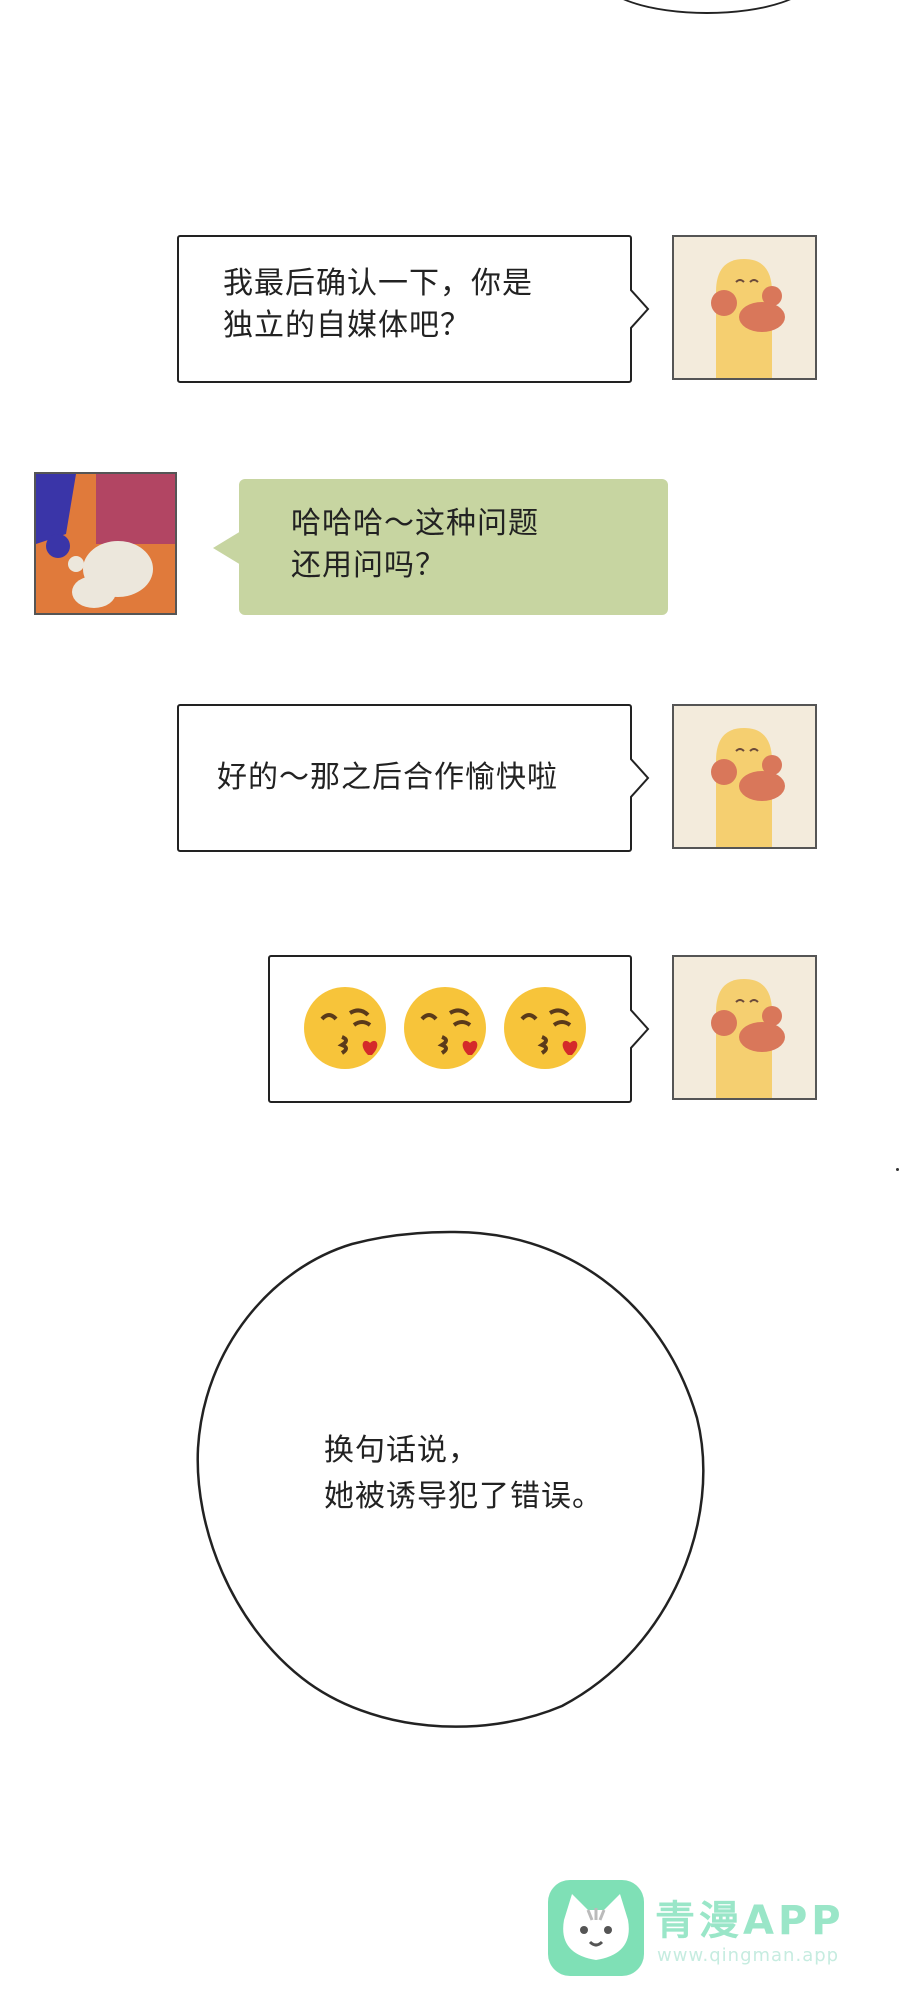  I want to click on abstract-avatar-icon, so click(105, 543).